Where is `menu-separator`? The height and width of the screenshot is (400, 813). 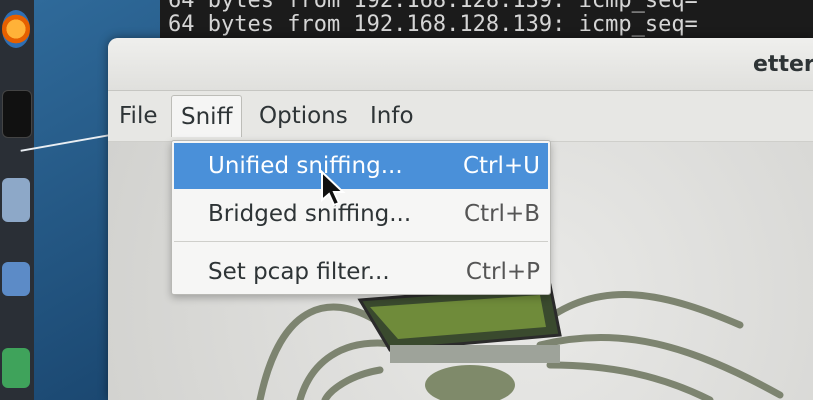
menu-separator is located at coordinates (361, 241).